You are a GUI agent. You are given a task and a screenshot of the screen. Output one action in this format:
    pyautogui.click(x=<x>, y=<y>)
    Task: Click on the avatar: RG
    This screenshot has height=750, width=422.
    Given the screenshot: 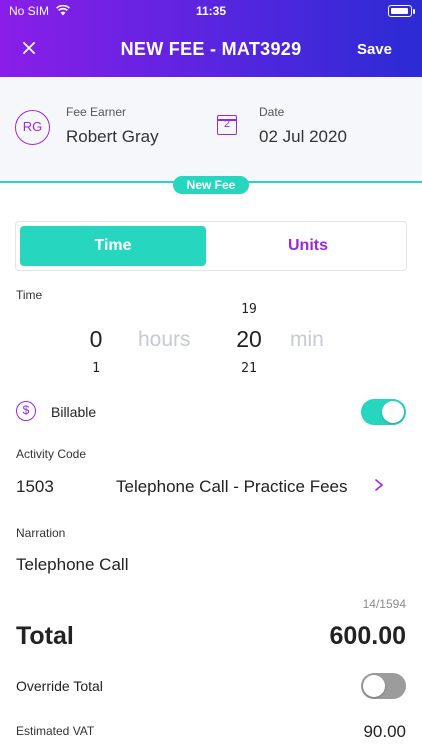 What is the action you would take?
    pyautogui.click(x=32, y=127)
    